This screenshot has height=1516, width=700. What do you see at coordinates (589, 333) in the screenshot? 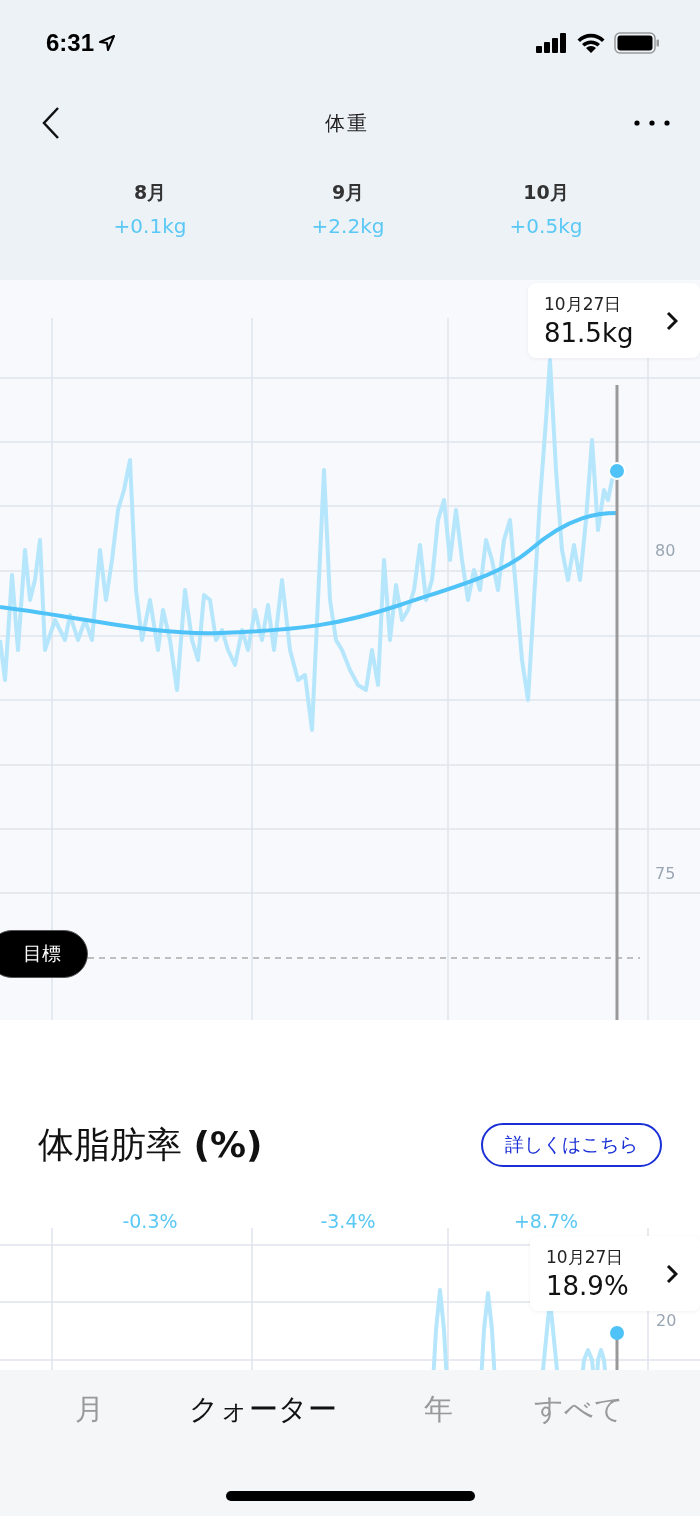
I see `tooltip-value: 81.5kg` at bounding box center [589, 333].